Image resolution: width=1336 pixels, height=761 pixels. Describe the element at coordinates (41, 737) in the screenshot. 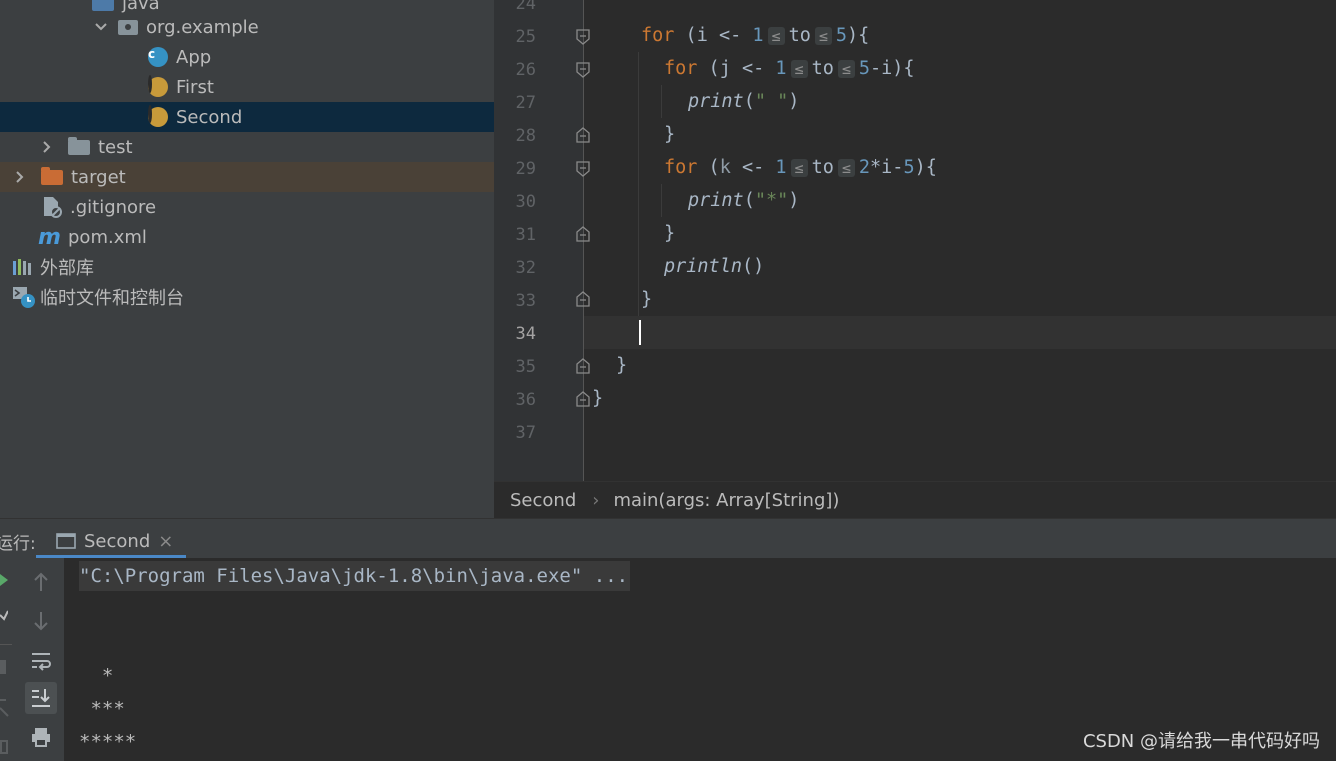

I see `print-button` at that location.